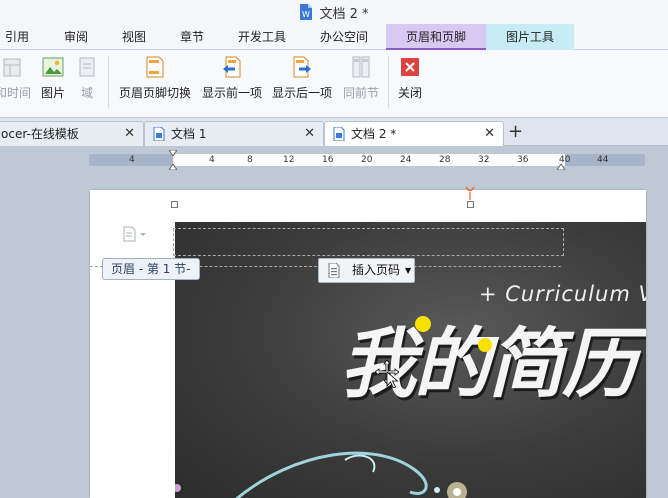 This screenshot has height=498, width=668. Describe the element at coordinates (86, 93) in the screenshot. I see `field-label: 域` at that location.